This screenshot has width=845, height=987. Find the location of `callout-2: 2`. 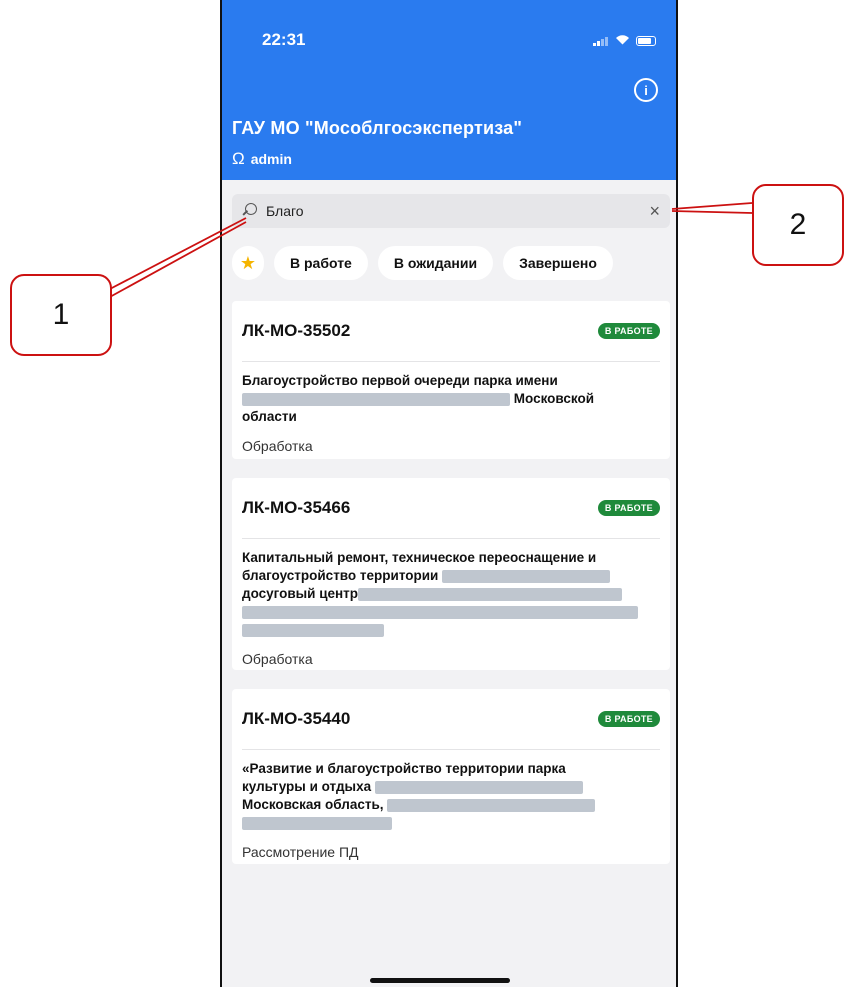

callout-2: 2 is located at coordinates (798, 225).